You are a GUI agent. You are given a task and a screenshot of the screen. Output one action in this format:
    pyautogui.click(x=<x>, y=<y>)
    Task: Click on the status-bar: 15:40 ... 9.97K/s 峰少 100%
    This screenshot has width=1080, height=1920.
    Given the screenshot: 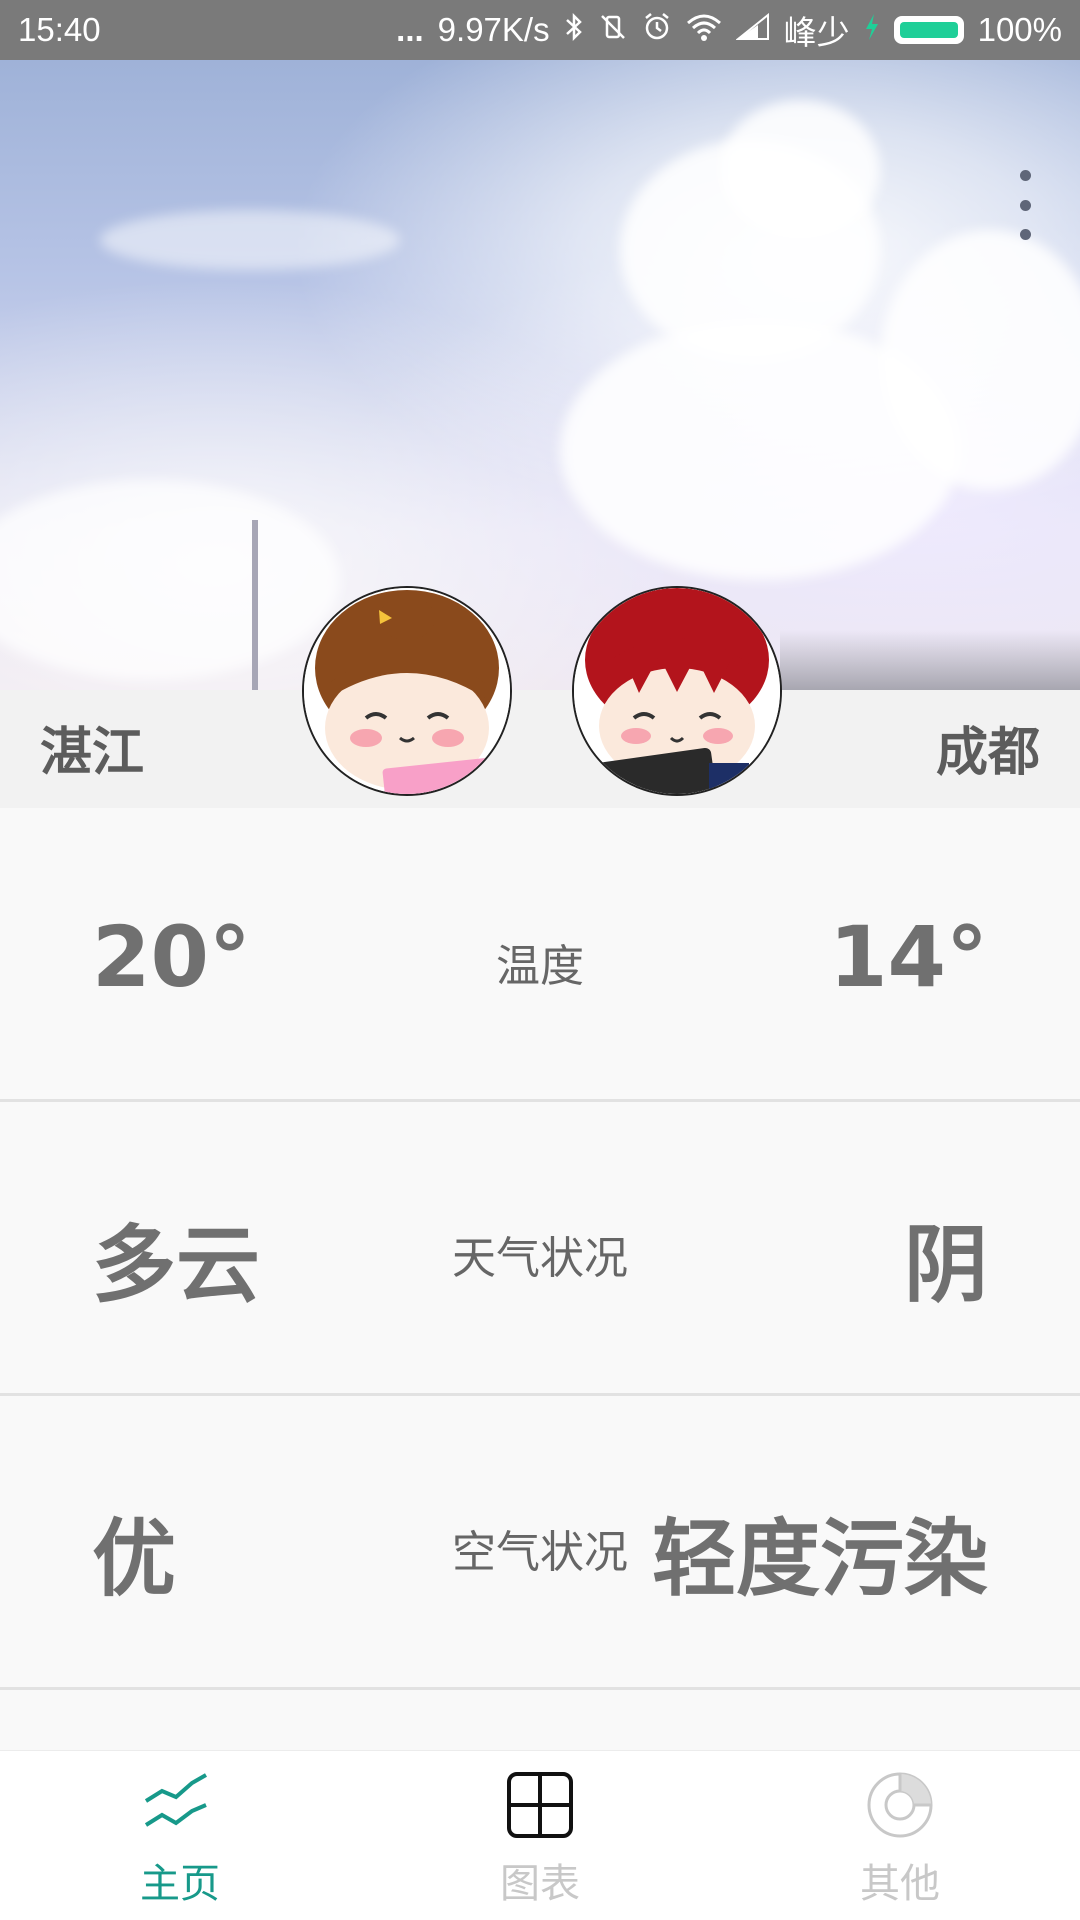 What is the action you would take?
    pyautogui.click(x=540, y=30)
    